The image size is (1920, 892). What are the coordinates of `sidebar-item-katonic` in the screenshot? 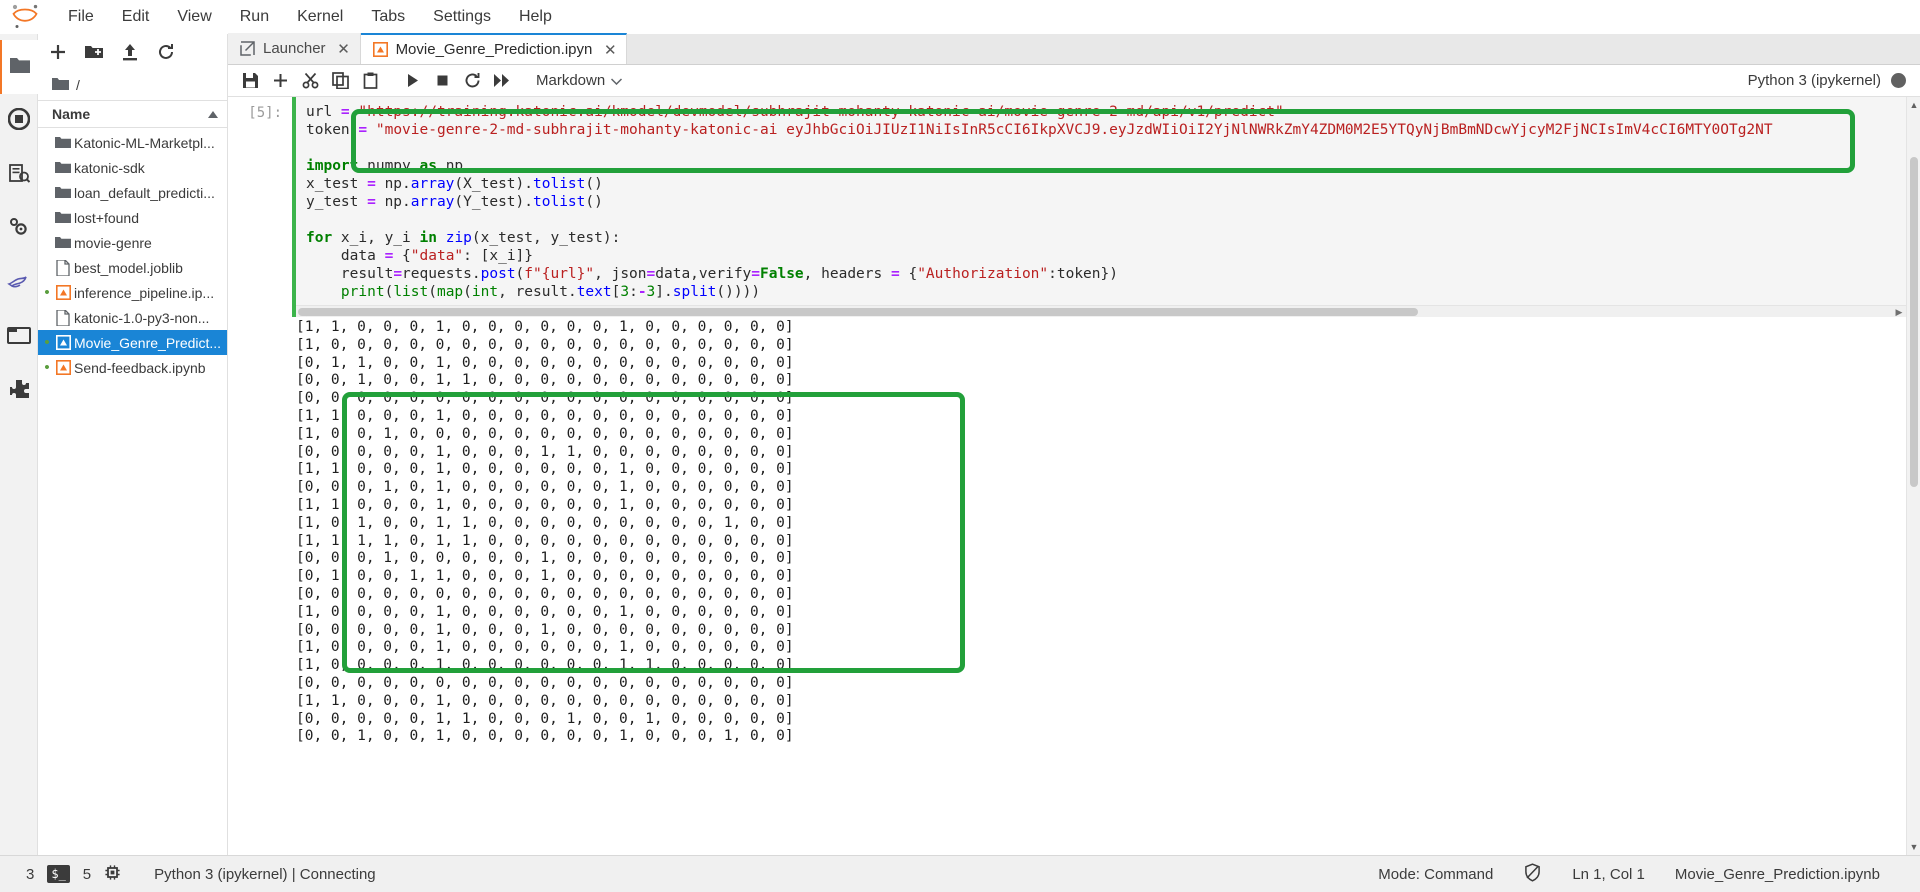 It's located at (19, 283).